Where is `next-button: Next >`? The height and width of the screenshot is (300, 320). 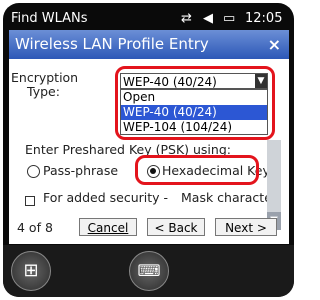 next-button: Next > is located at coordinates (246, 227).